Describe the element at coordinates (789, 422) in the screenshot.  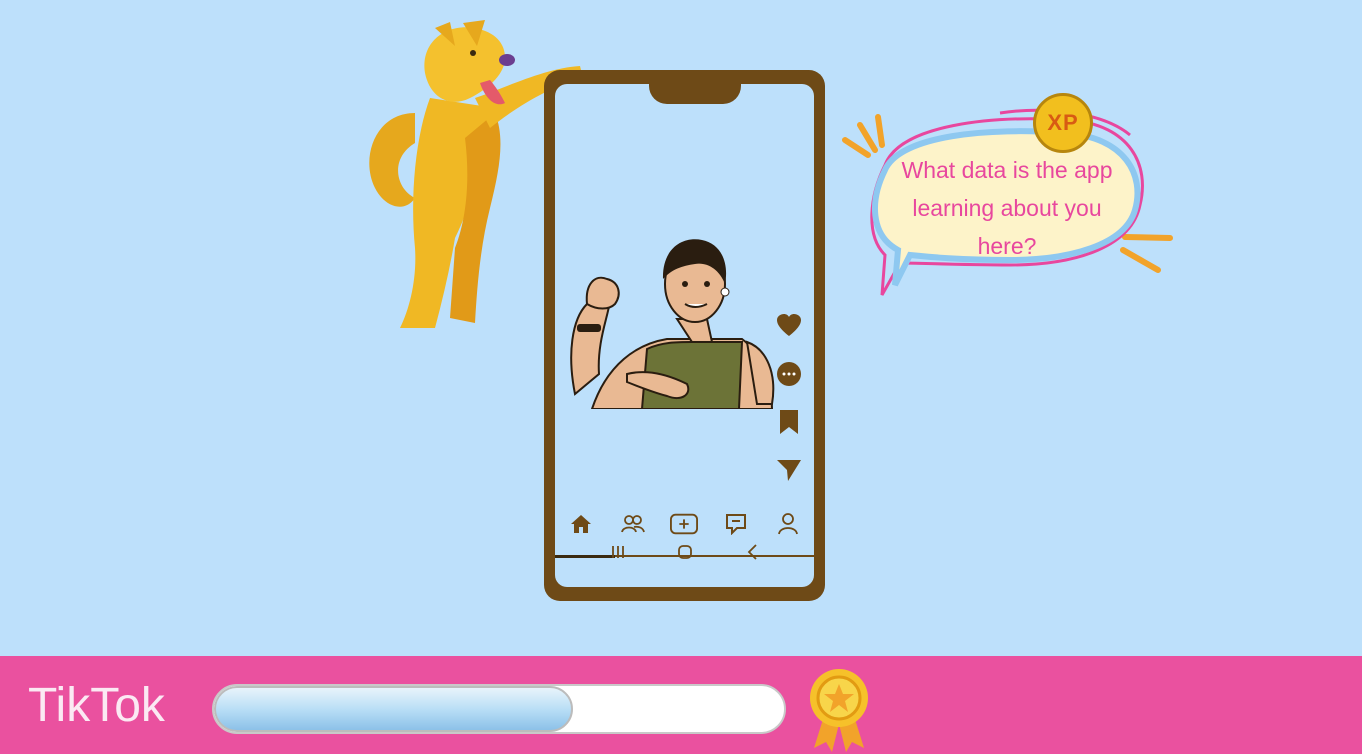
I see `bookmark-icon` at that location.